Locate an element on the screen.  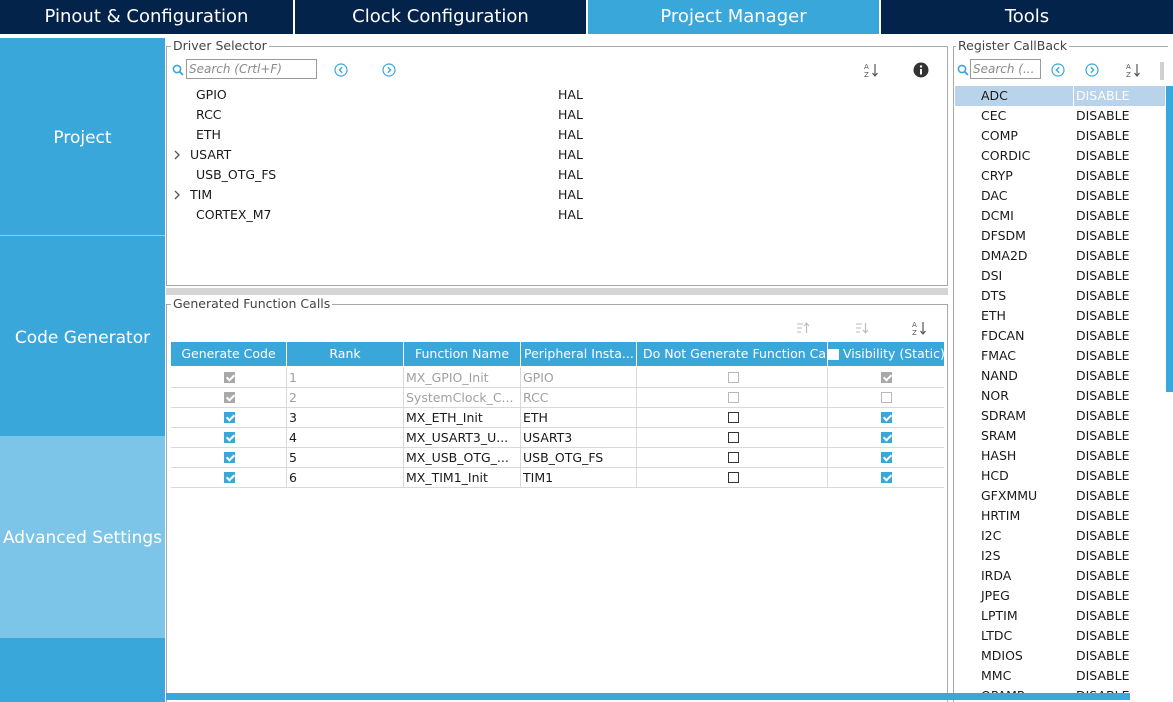
table-row: 6 MX_TIM1_Init TIM1 is located at coordinates (557, 478).